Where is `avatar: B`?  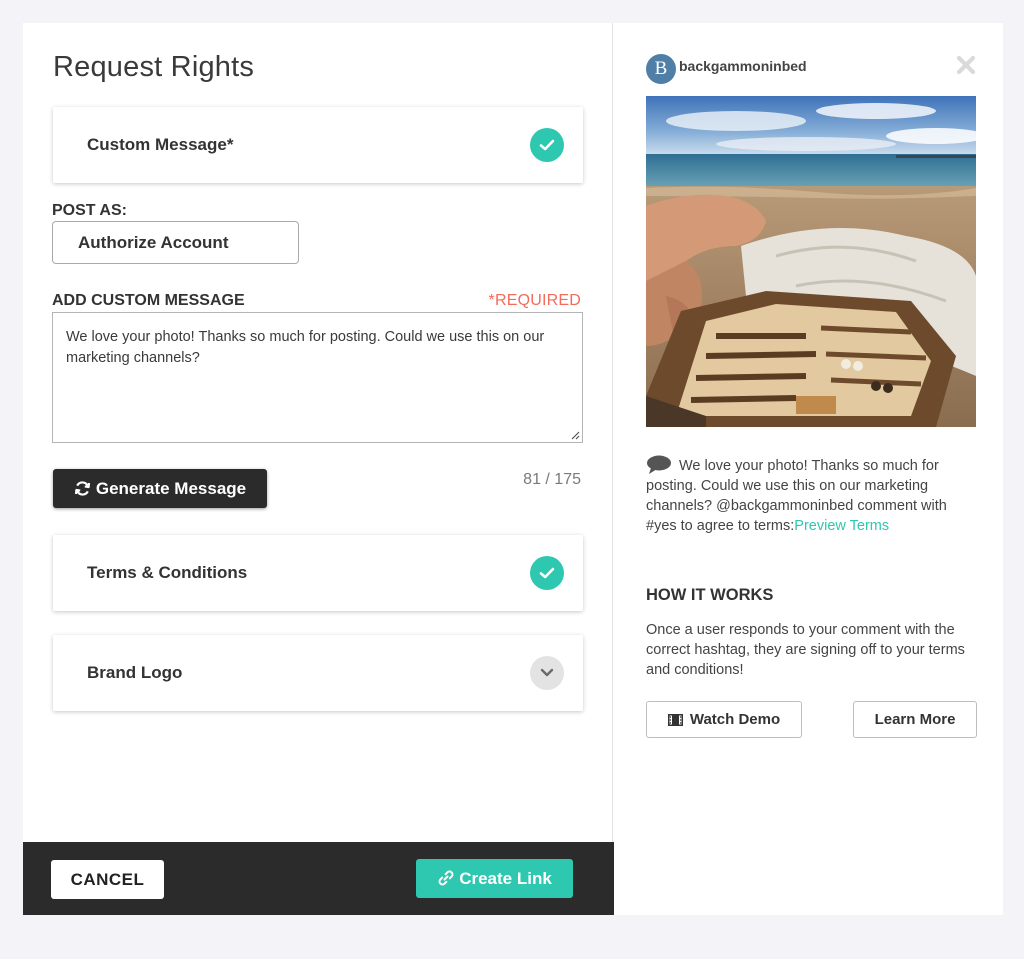 avatar: B is located at coordinates (661, 69).